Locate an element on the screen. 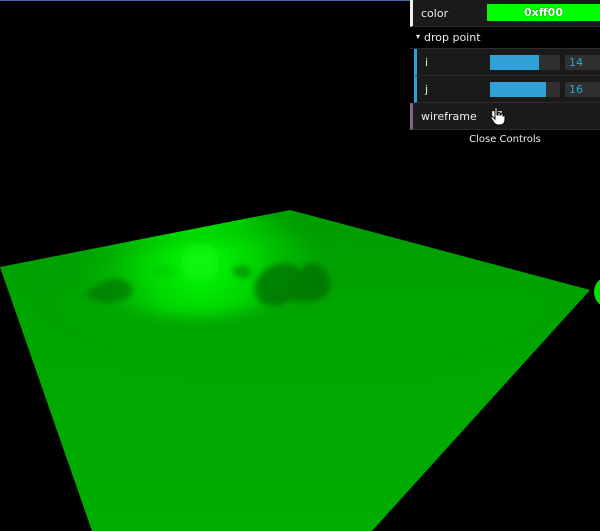 This screenshot has height=531, width=600. color-control: color 0xff00 is located at coordinates (505, 13).